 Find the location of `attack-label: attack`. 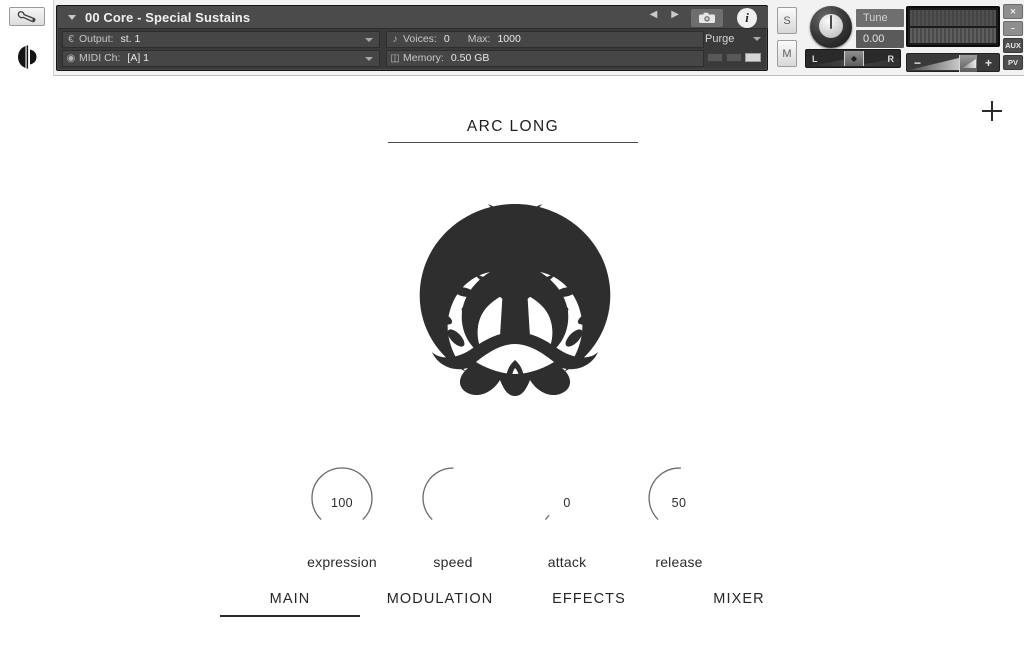

attack-label: attack is located at coordinates (567, 562).